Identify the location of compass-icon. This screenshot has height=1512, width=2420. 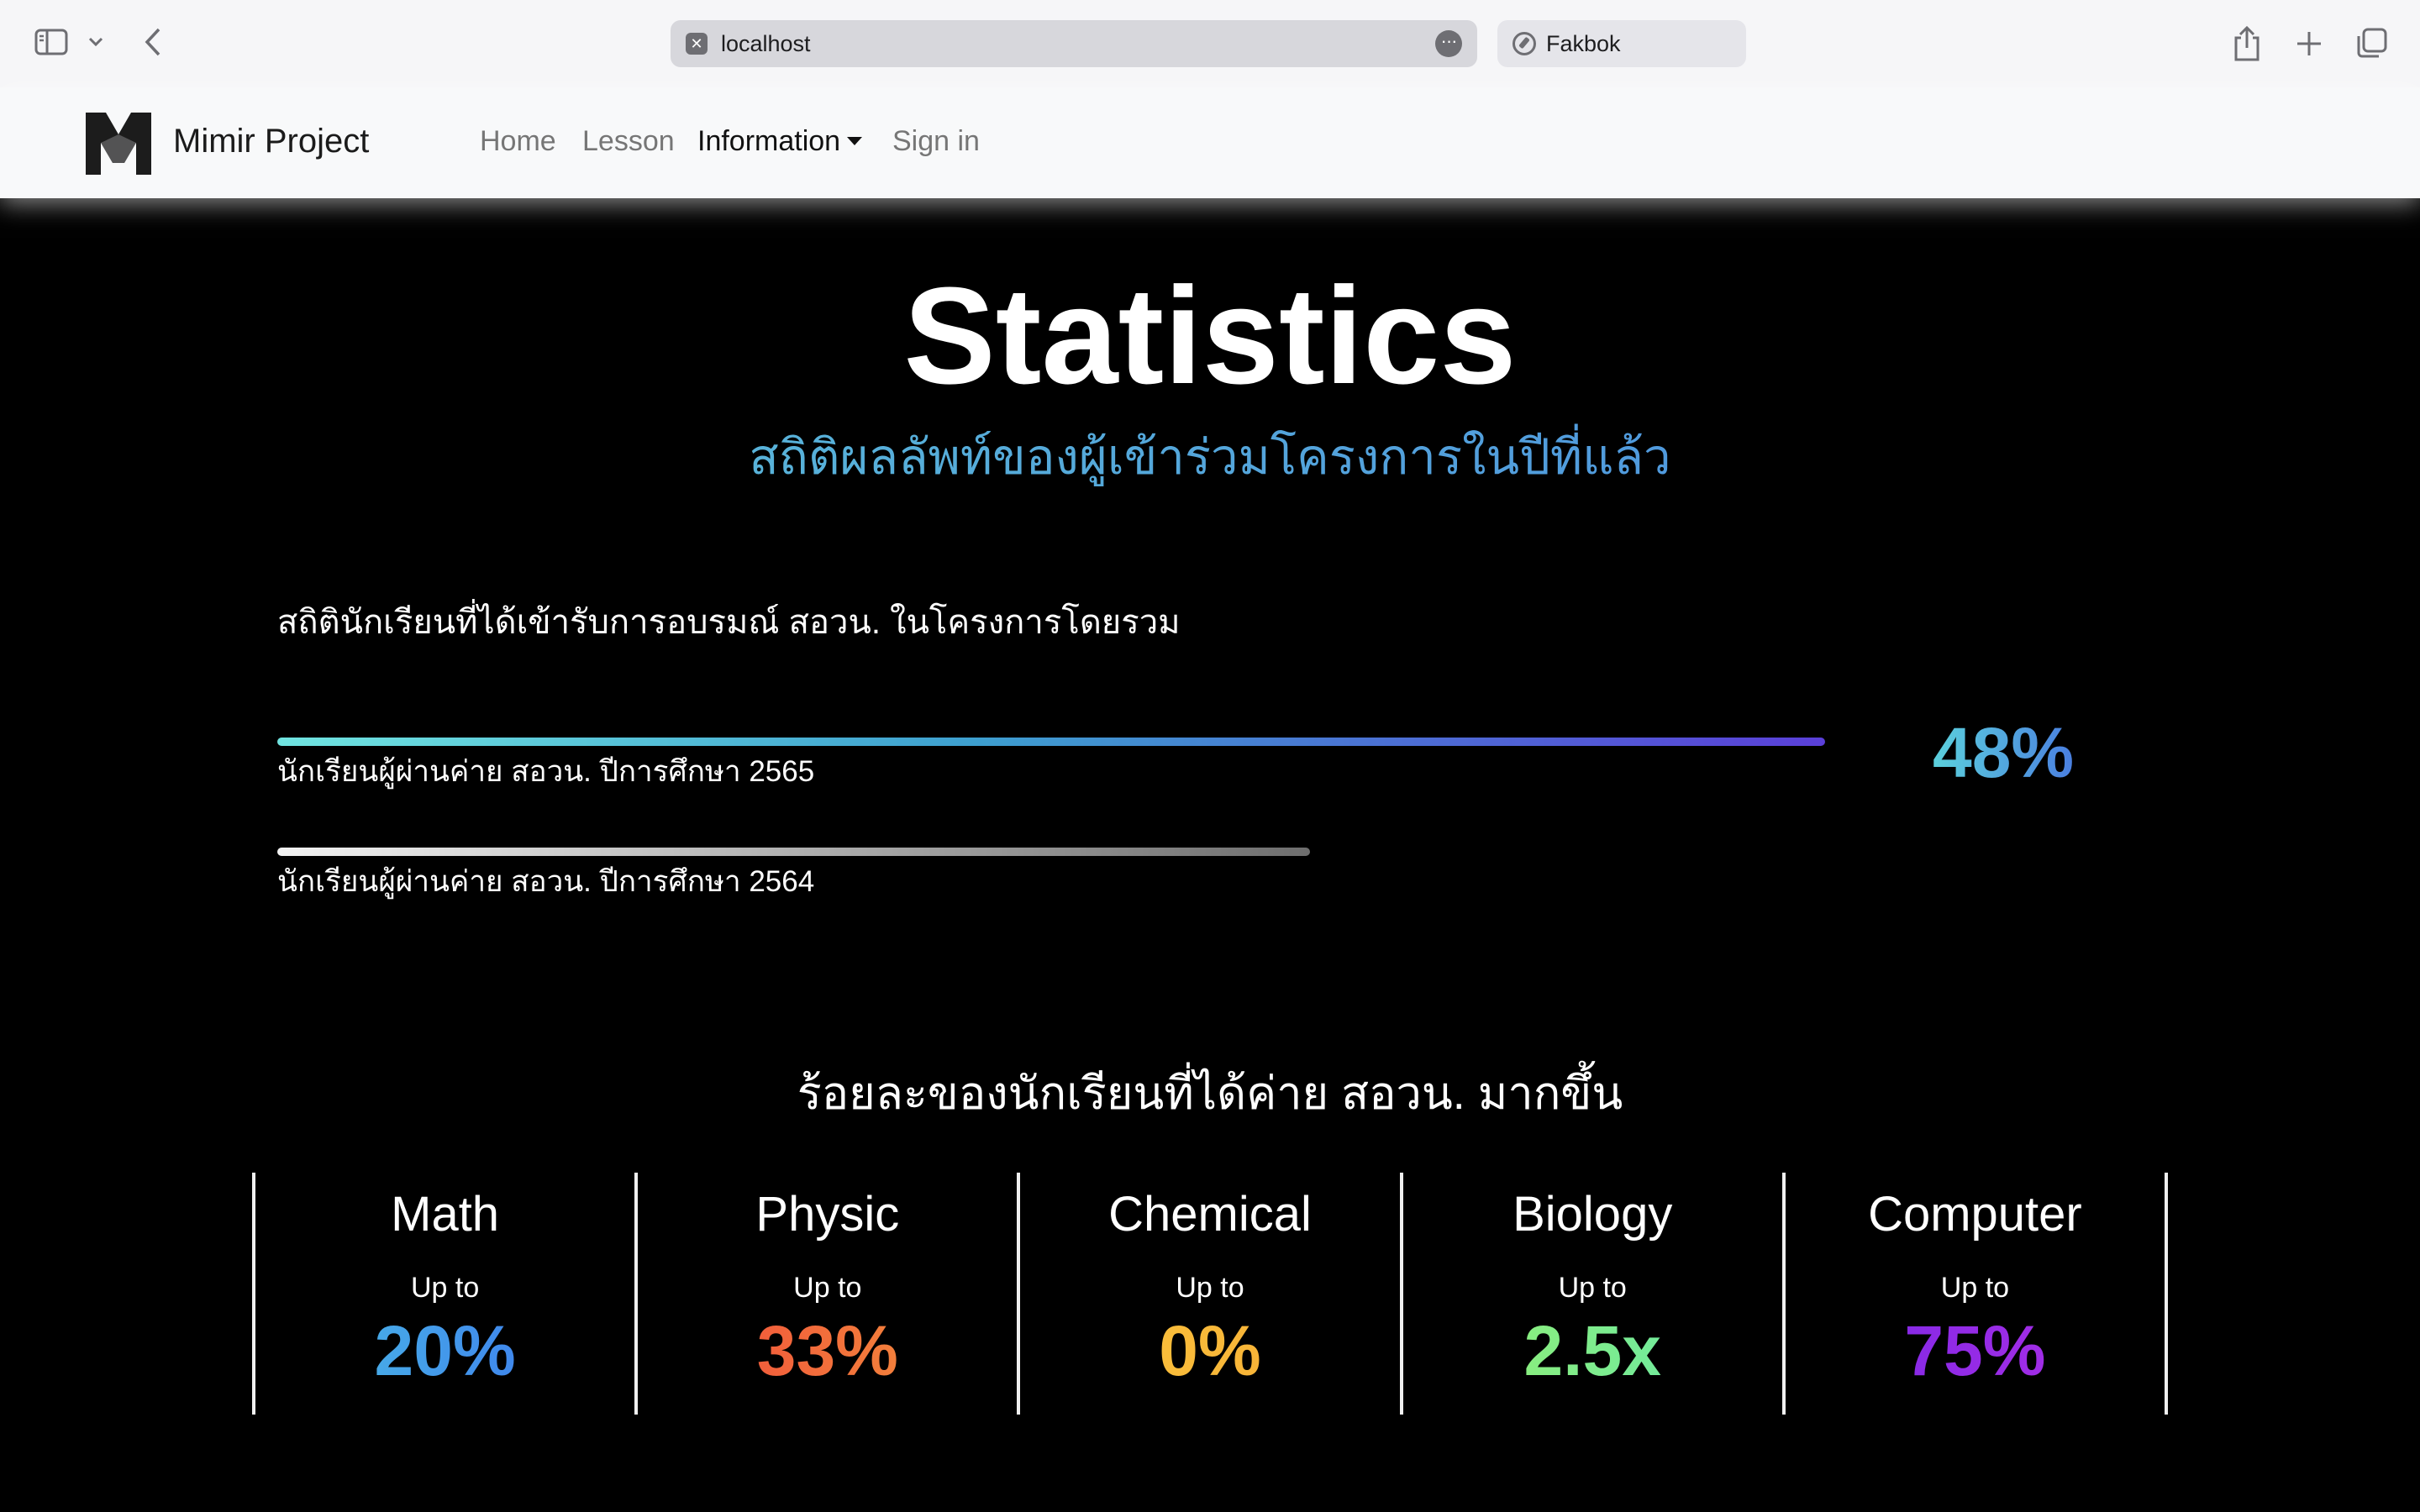
(1524, 43).